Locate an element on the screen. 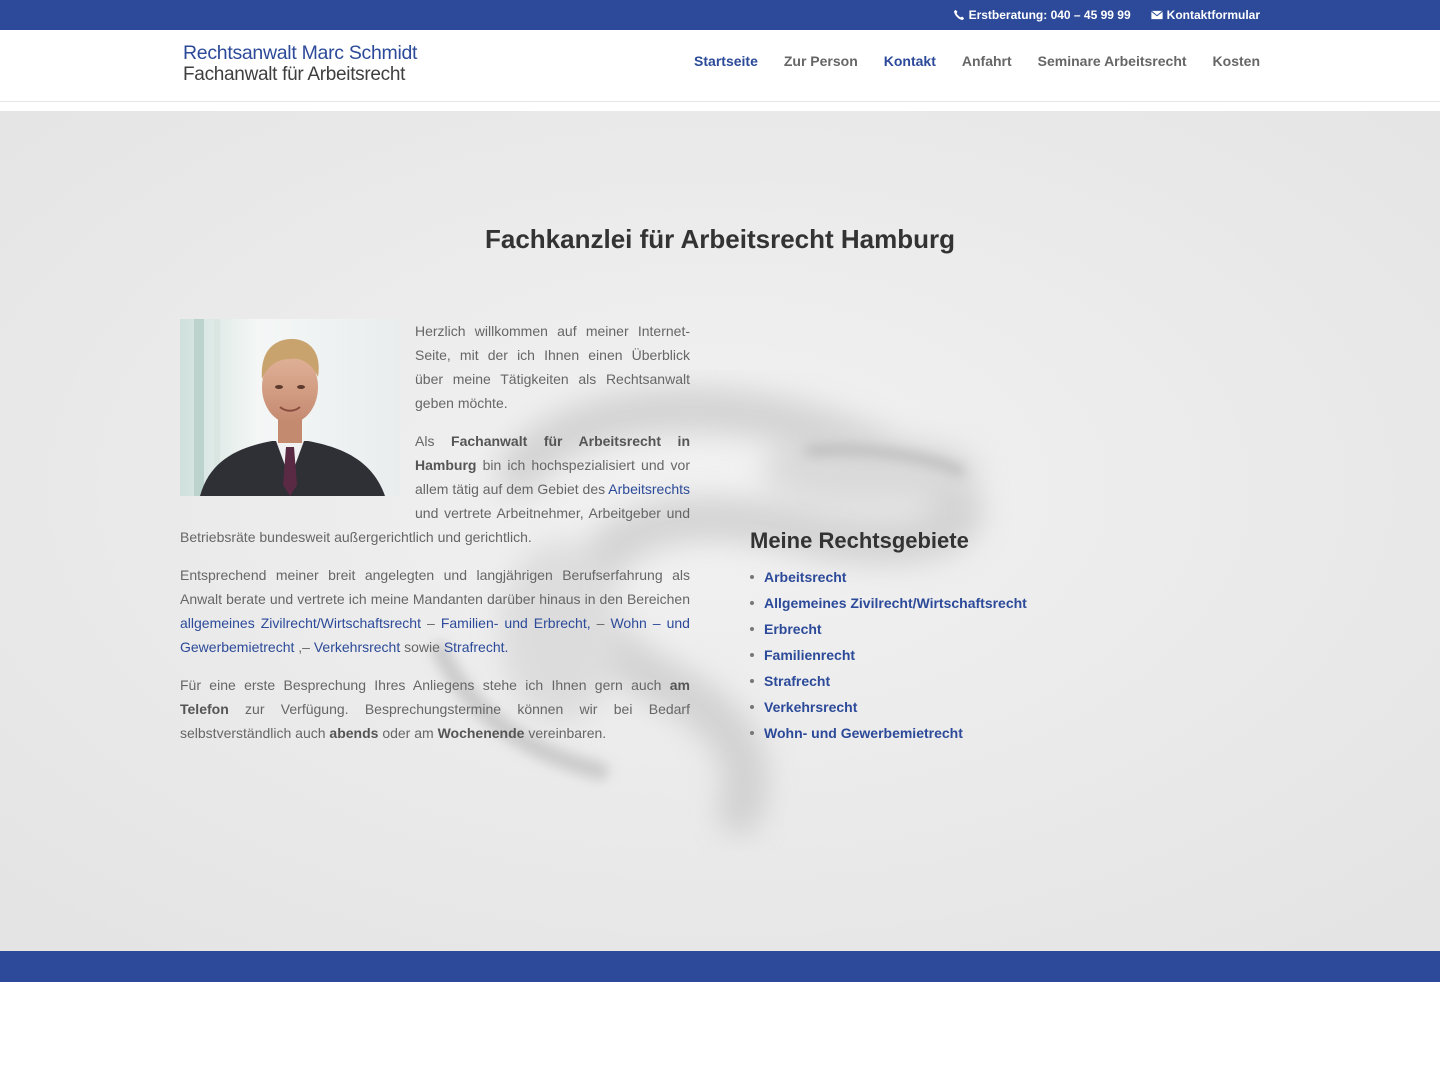 Image resolution: width=1440 pixels, height=1080 pixels. link-zivilrecht: allgemeines Zivilrecht/Wirtschaftsrecht is located at coordinates (300, 623).